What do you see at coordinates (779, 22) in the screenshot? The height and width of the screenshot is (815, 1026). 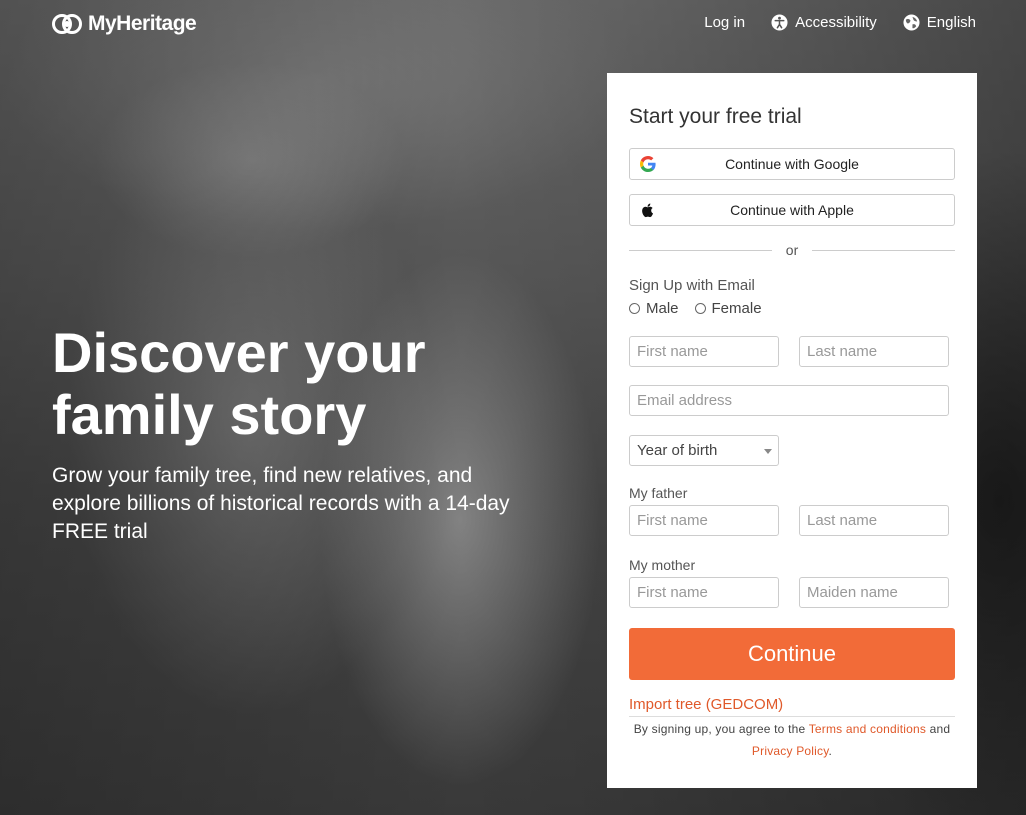 I see `accessibility-icon` at bounding box center [779, 22].